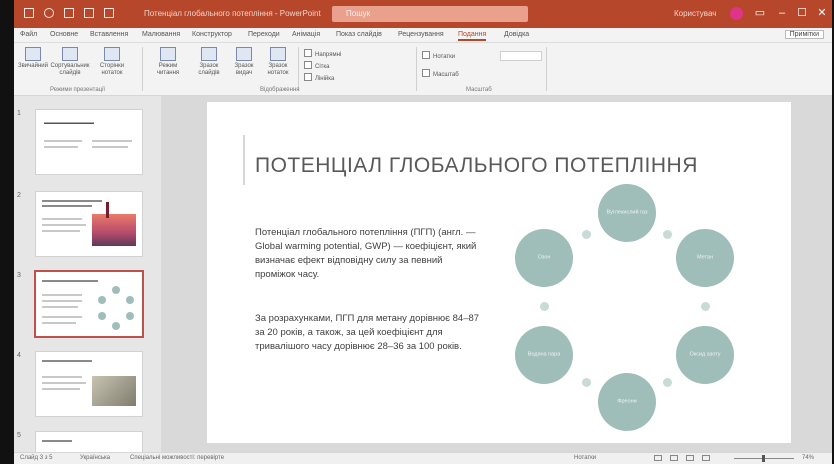  Describe the element at coordinates (306, 34) in the screenshot. I see `tab-animations: Анімація` at that location.